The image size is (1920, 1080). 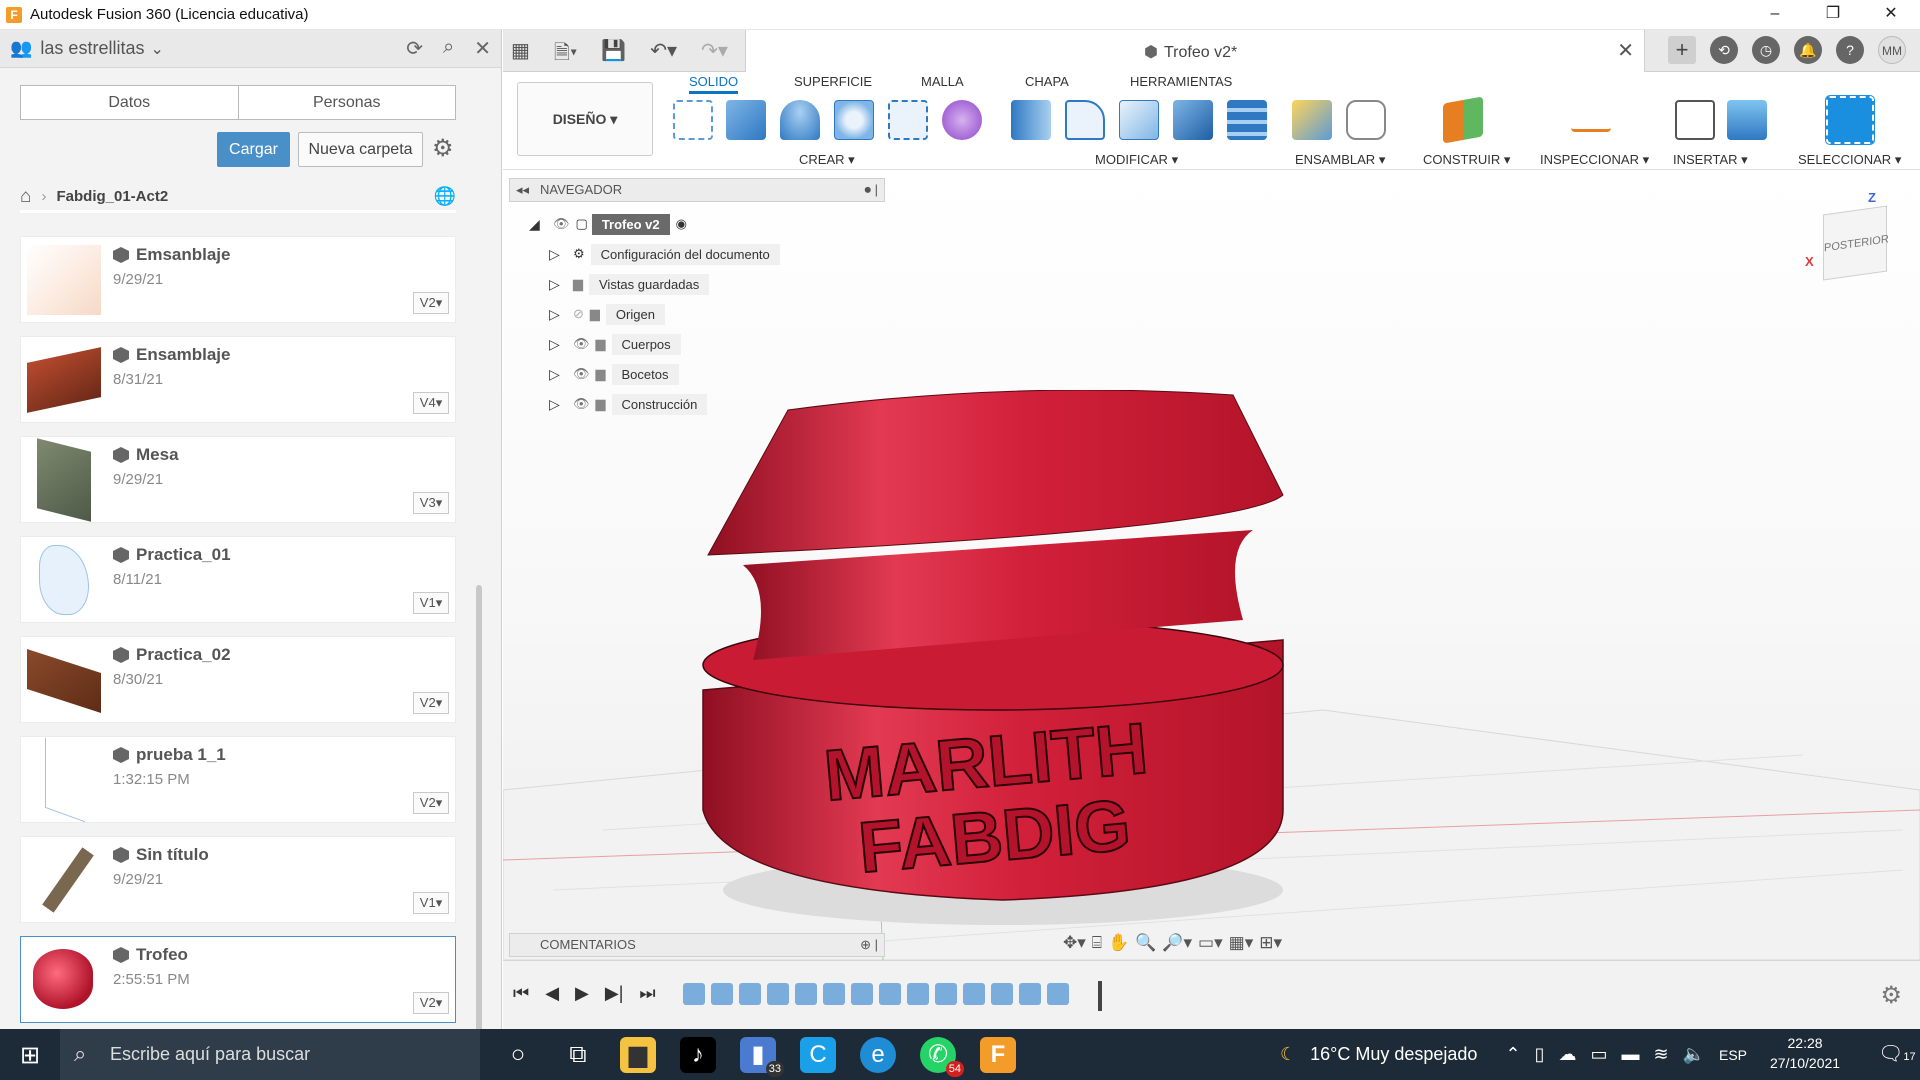 I want to click on version-dropdown: V4▾, so click(x=431, y=403).